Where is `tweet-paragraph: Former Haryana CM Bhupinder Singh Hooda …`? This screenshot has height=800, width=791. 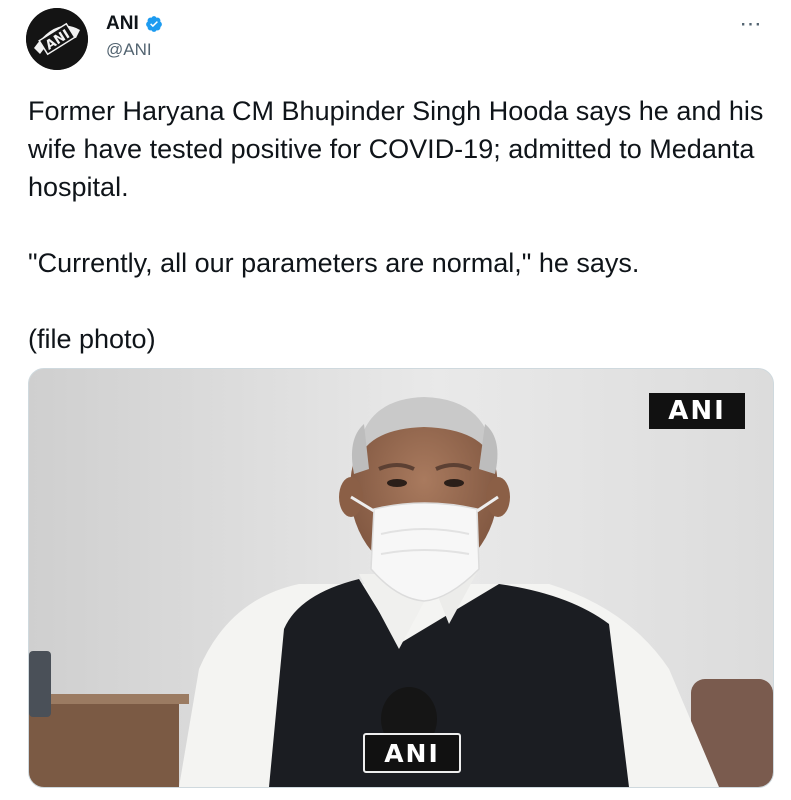
tweet-paragraph: Former Haryana CM Bhupinder Singh Hooda … is located at coordinates (396, 149).